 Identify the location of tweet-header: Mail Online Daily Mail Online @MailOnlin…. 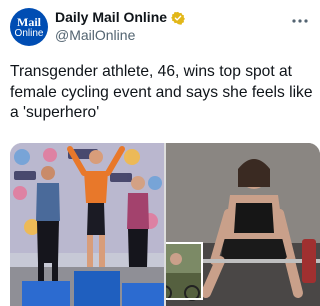
(160, 26).